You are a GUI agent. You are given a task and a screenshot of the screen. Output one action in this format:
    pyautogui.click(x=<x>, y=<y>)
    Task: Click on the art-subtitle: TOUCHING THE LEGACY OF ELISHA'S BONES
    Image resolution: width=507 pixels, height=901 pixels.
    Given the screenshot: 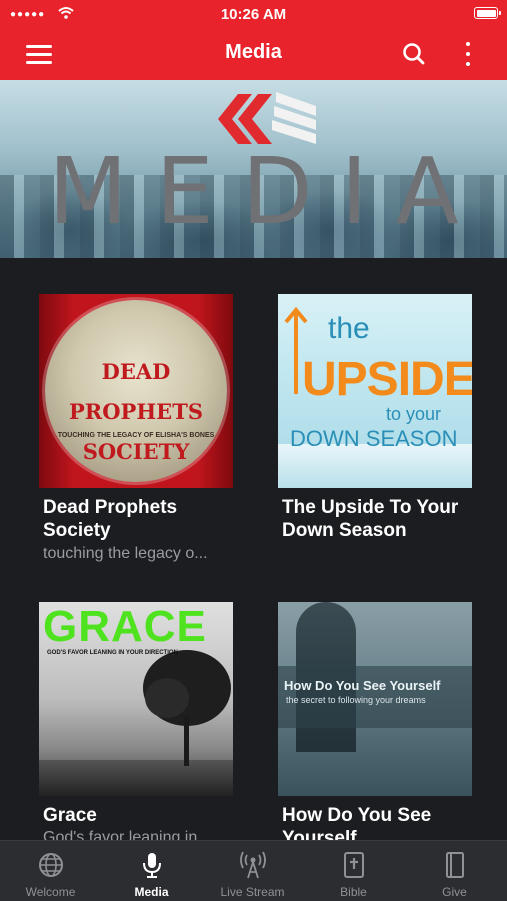 What is the action you would take?
    pyautogui.click(x=136, y=435)
    